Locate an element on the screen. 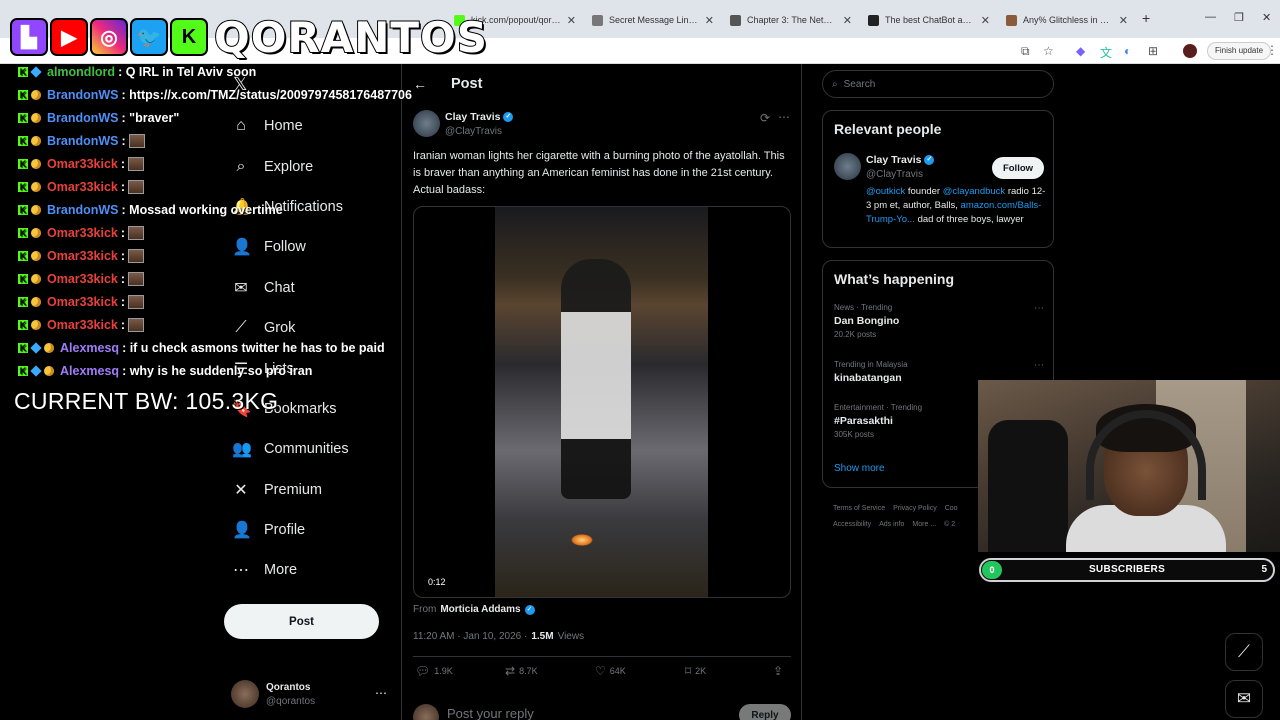  post-timestamp: 11:20 AM · Jan 10, 2026 · is located at coordinates (470, 636).